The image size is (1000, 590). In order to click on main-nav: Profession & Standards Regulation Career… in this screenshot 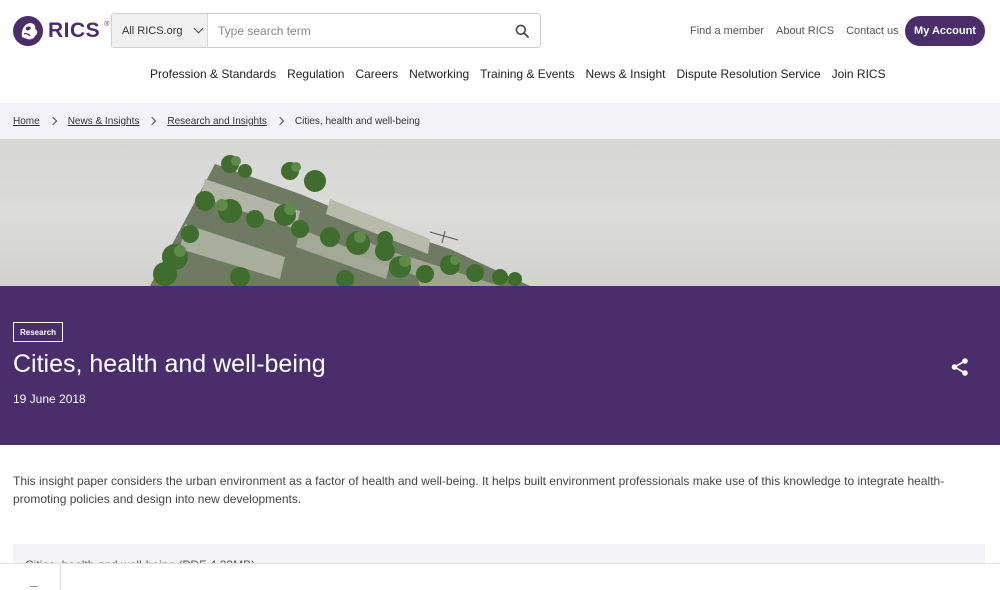, I will do `click(518, 74)`.